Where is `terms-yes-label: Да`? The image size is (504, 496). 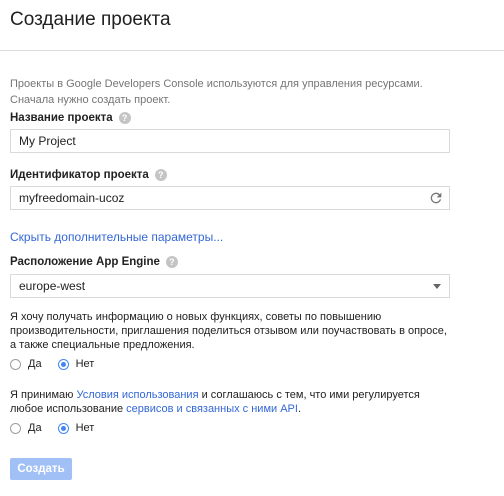
terms-yes-label: Да is located at coordinates (35, 428).